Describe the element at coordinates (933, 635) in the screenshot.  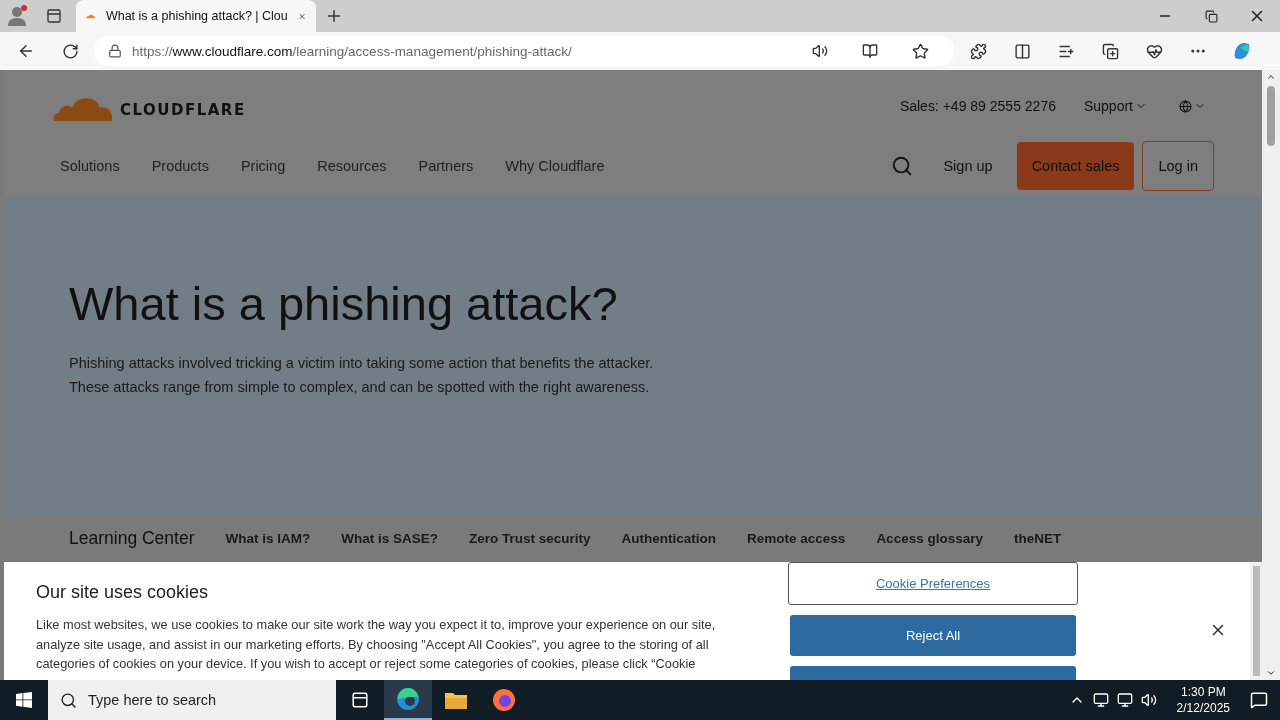
I see `cookie-button: Reject All` at that location.